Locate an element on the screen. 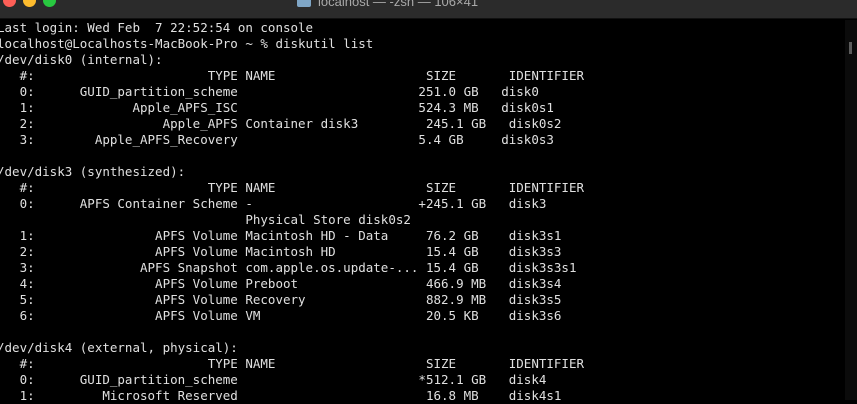 The height and width of the screenshot is (404, 857). terminal-line: 5: APFS Volume Recovery 882.9 MB disk3s5 is located at coordinates (281, 299).